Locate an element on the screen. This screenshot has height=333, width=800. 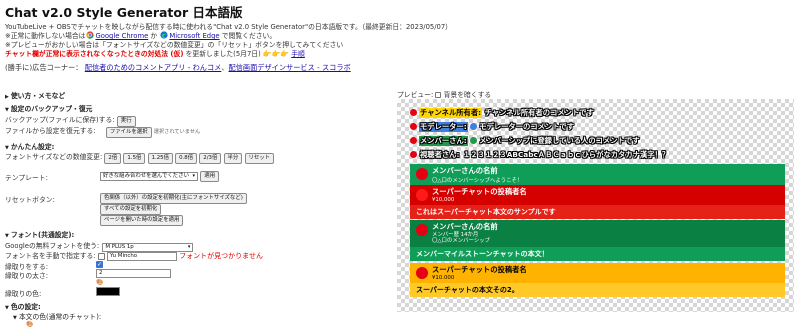
ad-link-scolabo: 配信画面デザインサービス - スコラボ is located at coordinates (290, 67).